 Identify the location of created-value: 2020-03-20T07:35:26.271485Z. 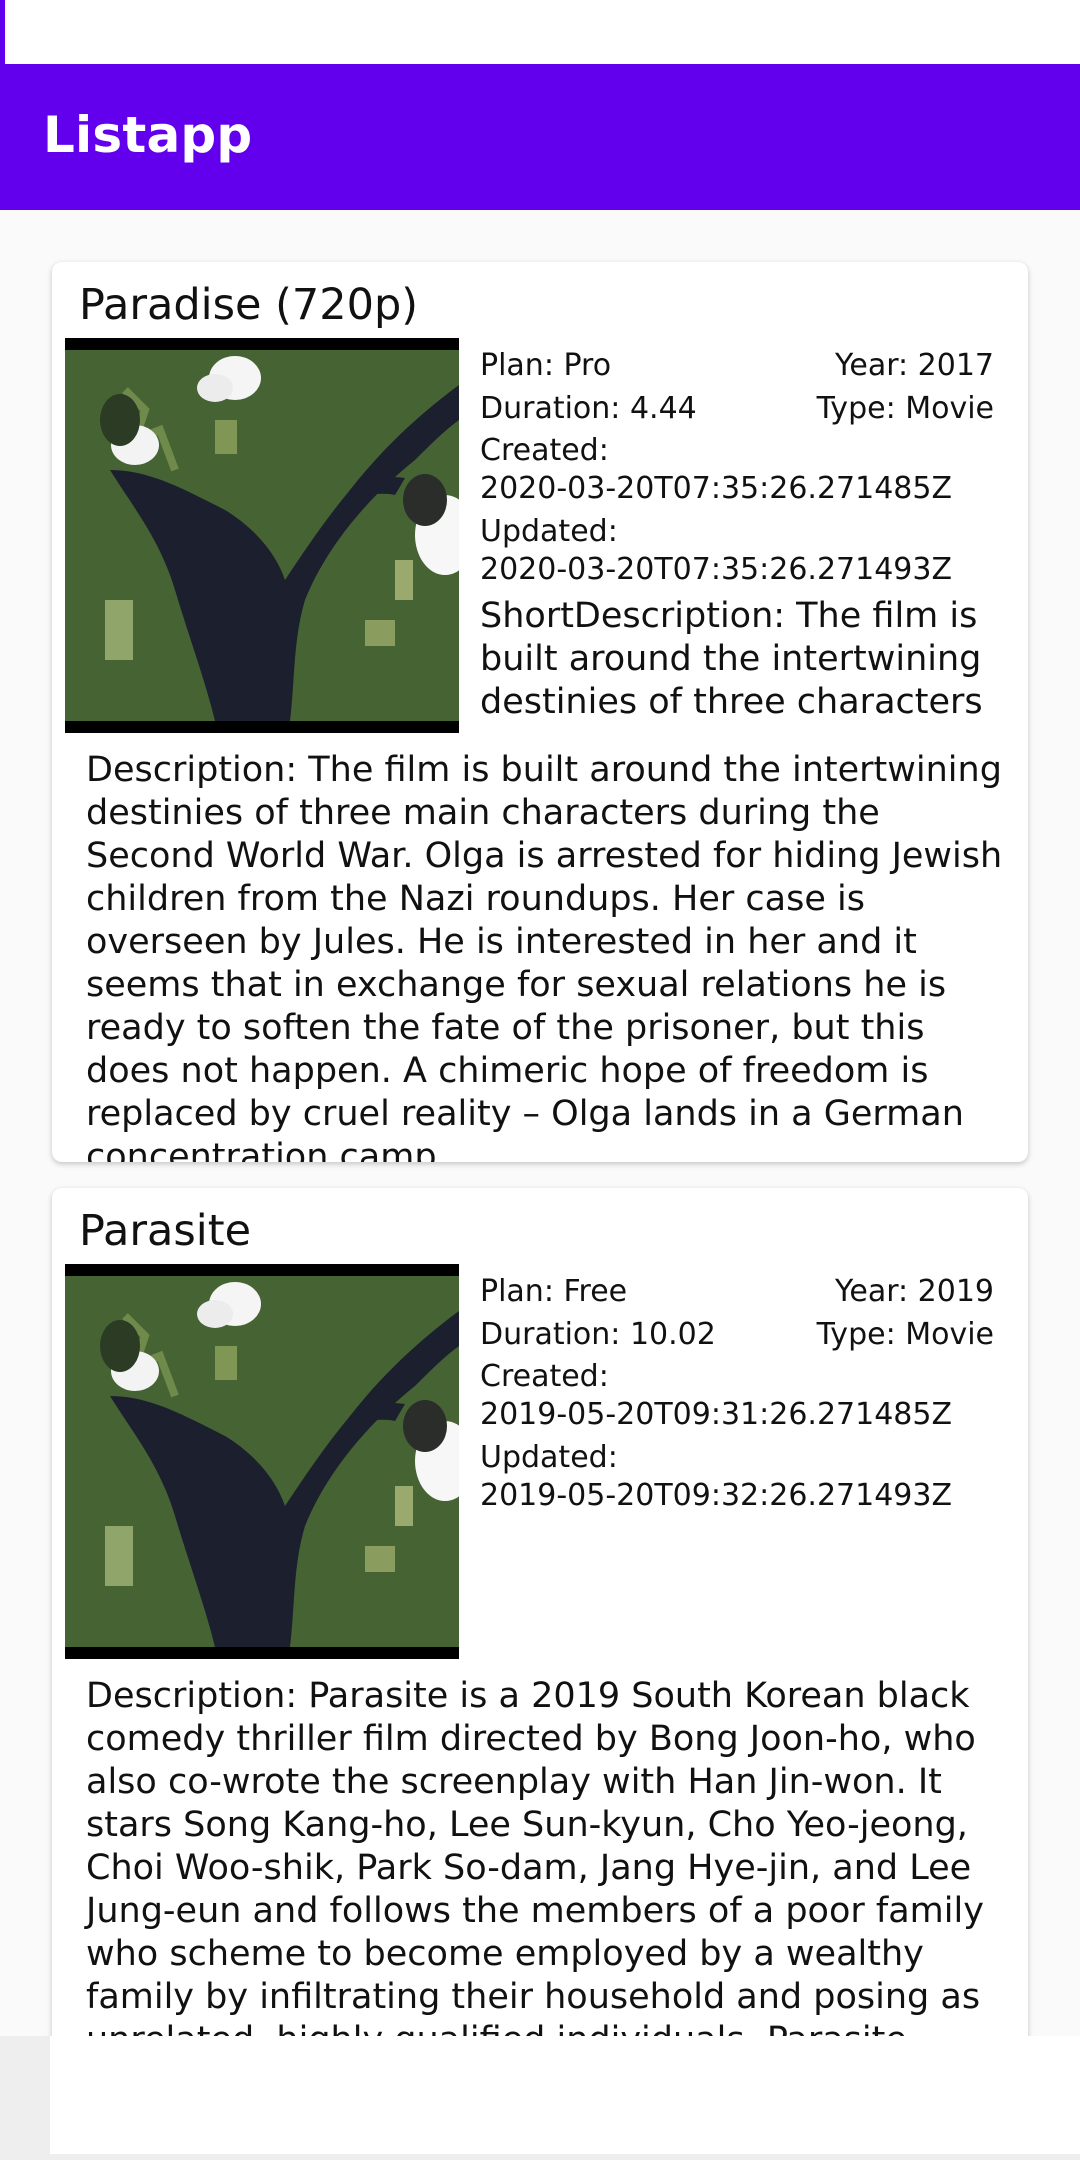
(716, 488).